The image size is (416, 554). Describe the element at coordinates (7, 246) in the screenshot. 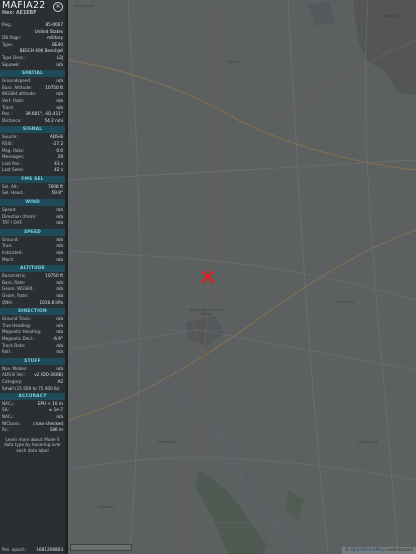

I see `info-label: True:` at that location.